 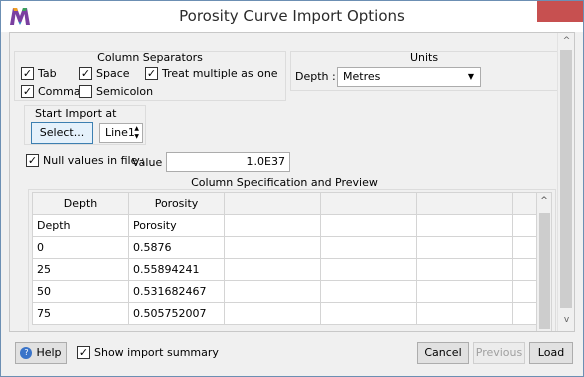 What do you see at coordinates (176, 247) in the screenshot?
I see `table-cell: 0.5876` at bounding box center [176, 247].